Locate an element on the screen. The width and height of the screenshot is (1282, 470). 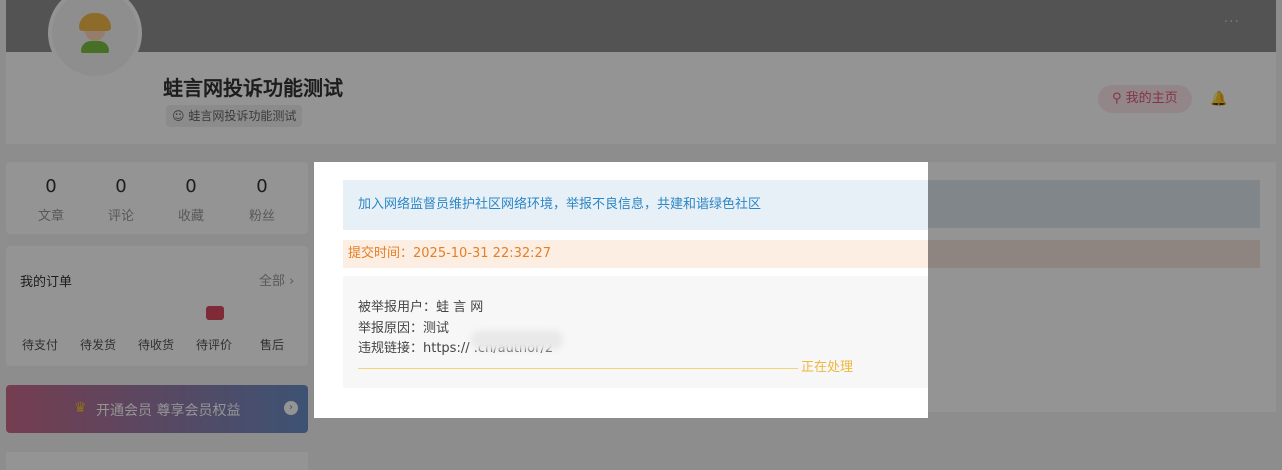
status-label: 正在处理 is located at coordinates (827, 367).